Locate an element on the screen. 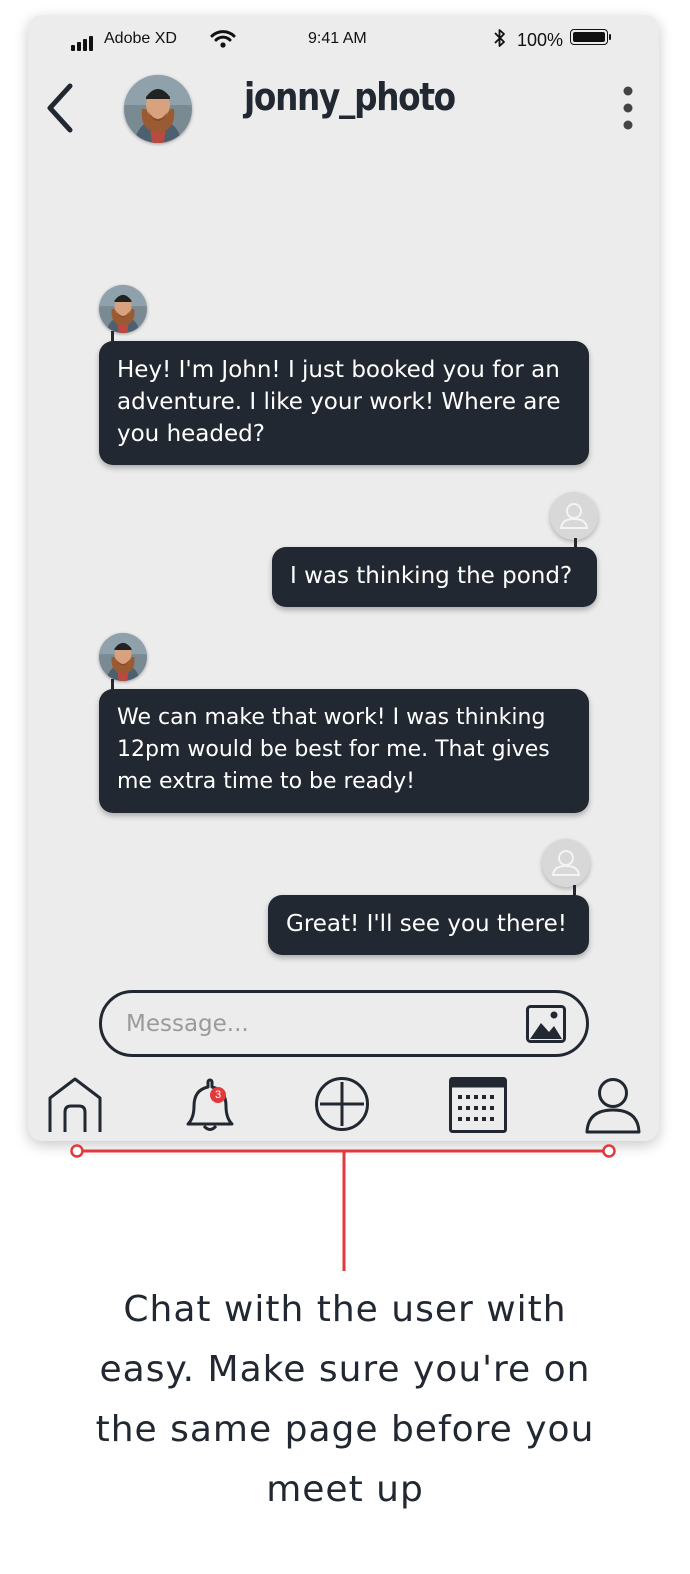 This screenshot has width=690, height=1574. calendar-icon is located at coordinates (478, 1105).